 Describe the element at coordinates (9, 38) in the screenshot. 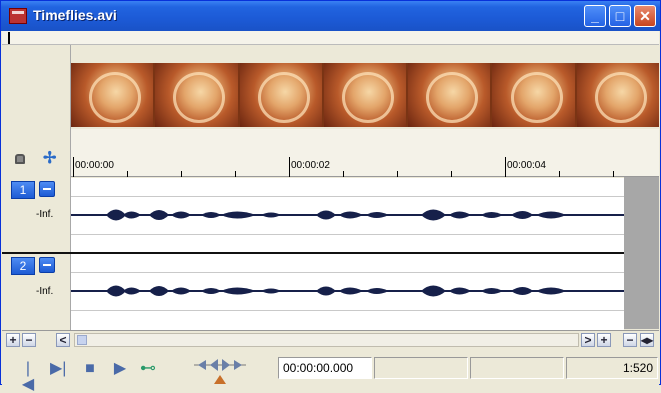

I see `position-cursor` at that location.